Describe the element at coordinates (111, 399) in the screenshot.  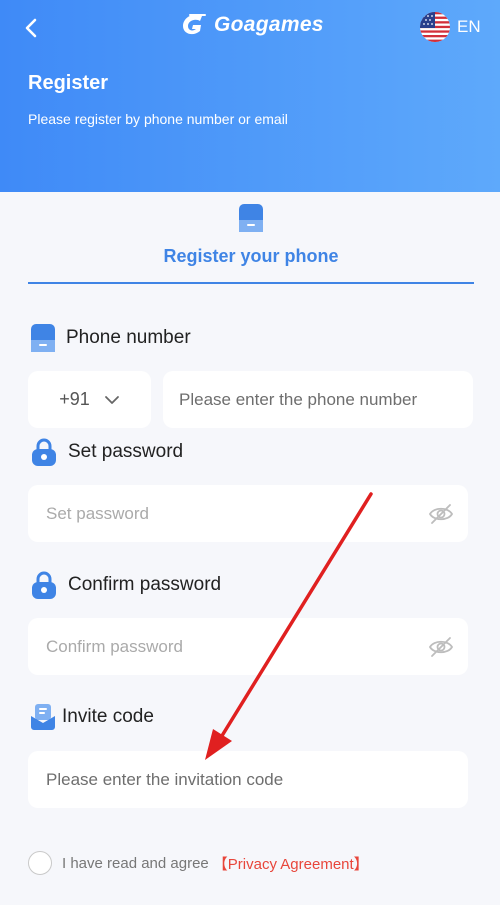
I see `chevron-down-icon` at that location.